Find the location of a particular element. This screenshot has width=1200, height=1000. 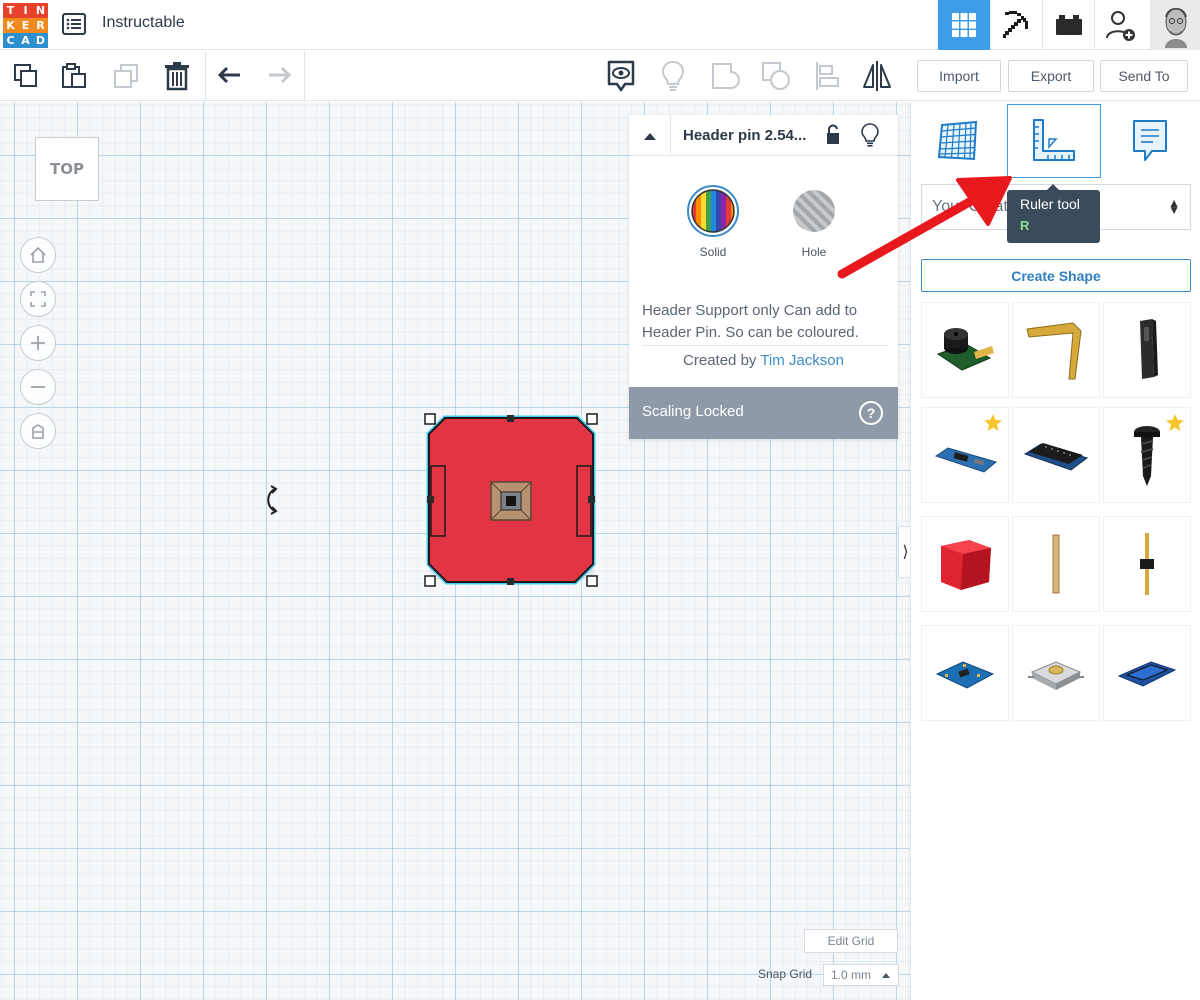

solid-label: Solid is located at coordinates (713, 252).